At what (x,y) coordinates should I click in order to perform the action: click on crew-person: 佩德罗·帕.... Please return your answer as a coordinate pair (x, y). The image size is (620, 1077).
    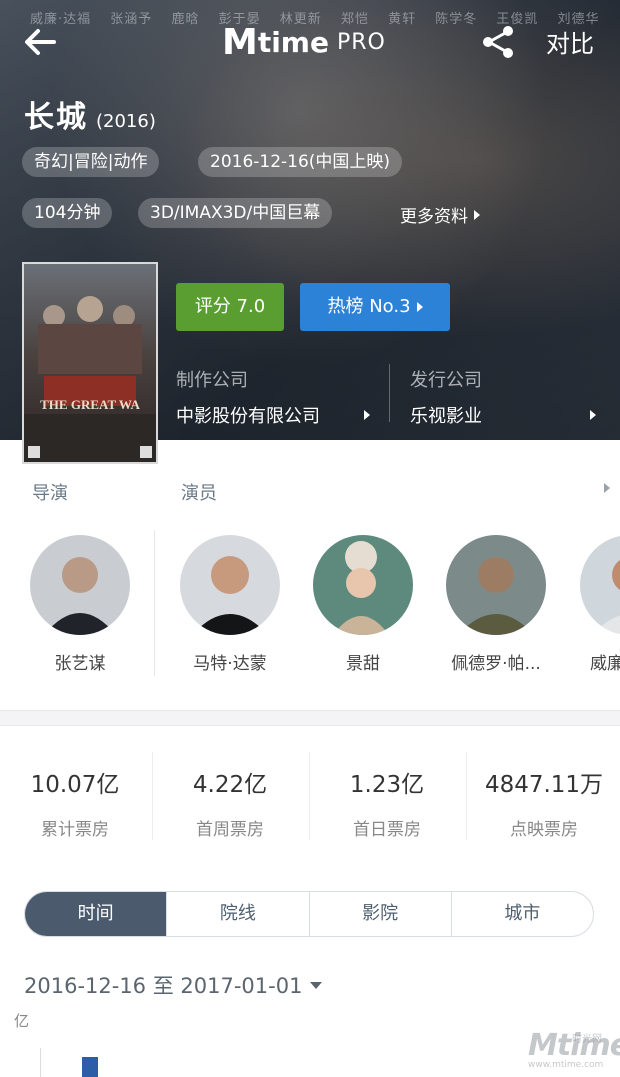
    Looking at the image, I should click on (496, 604).